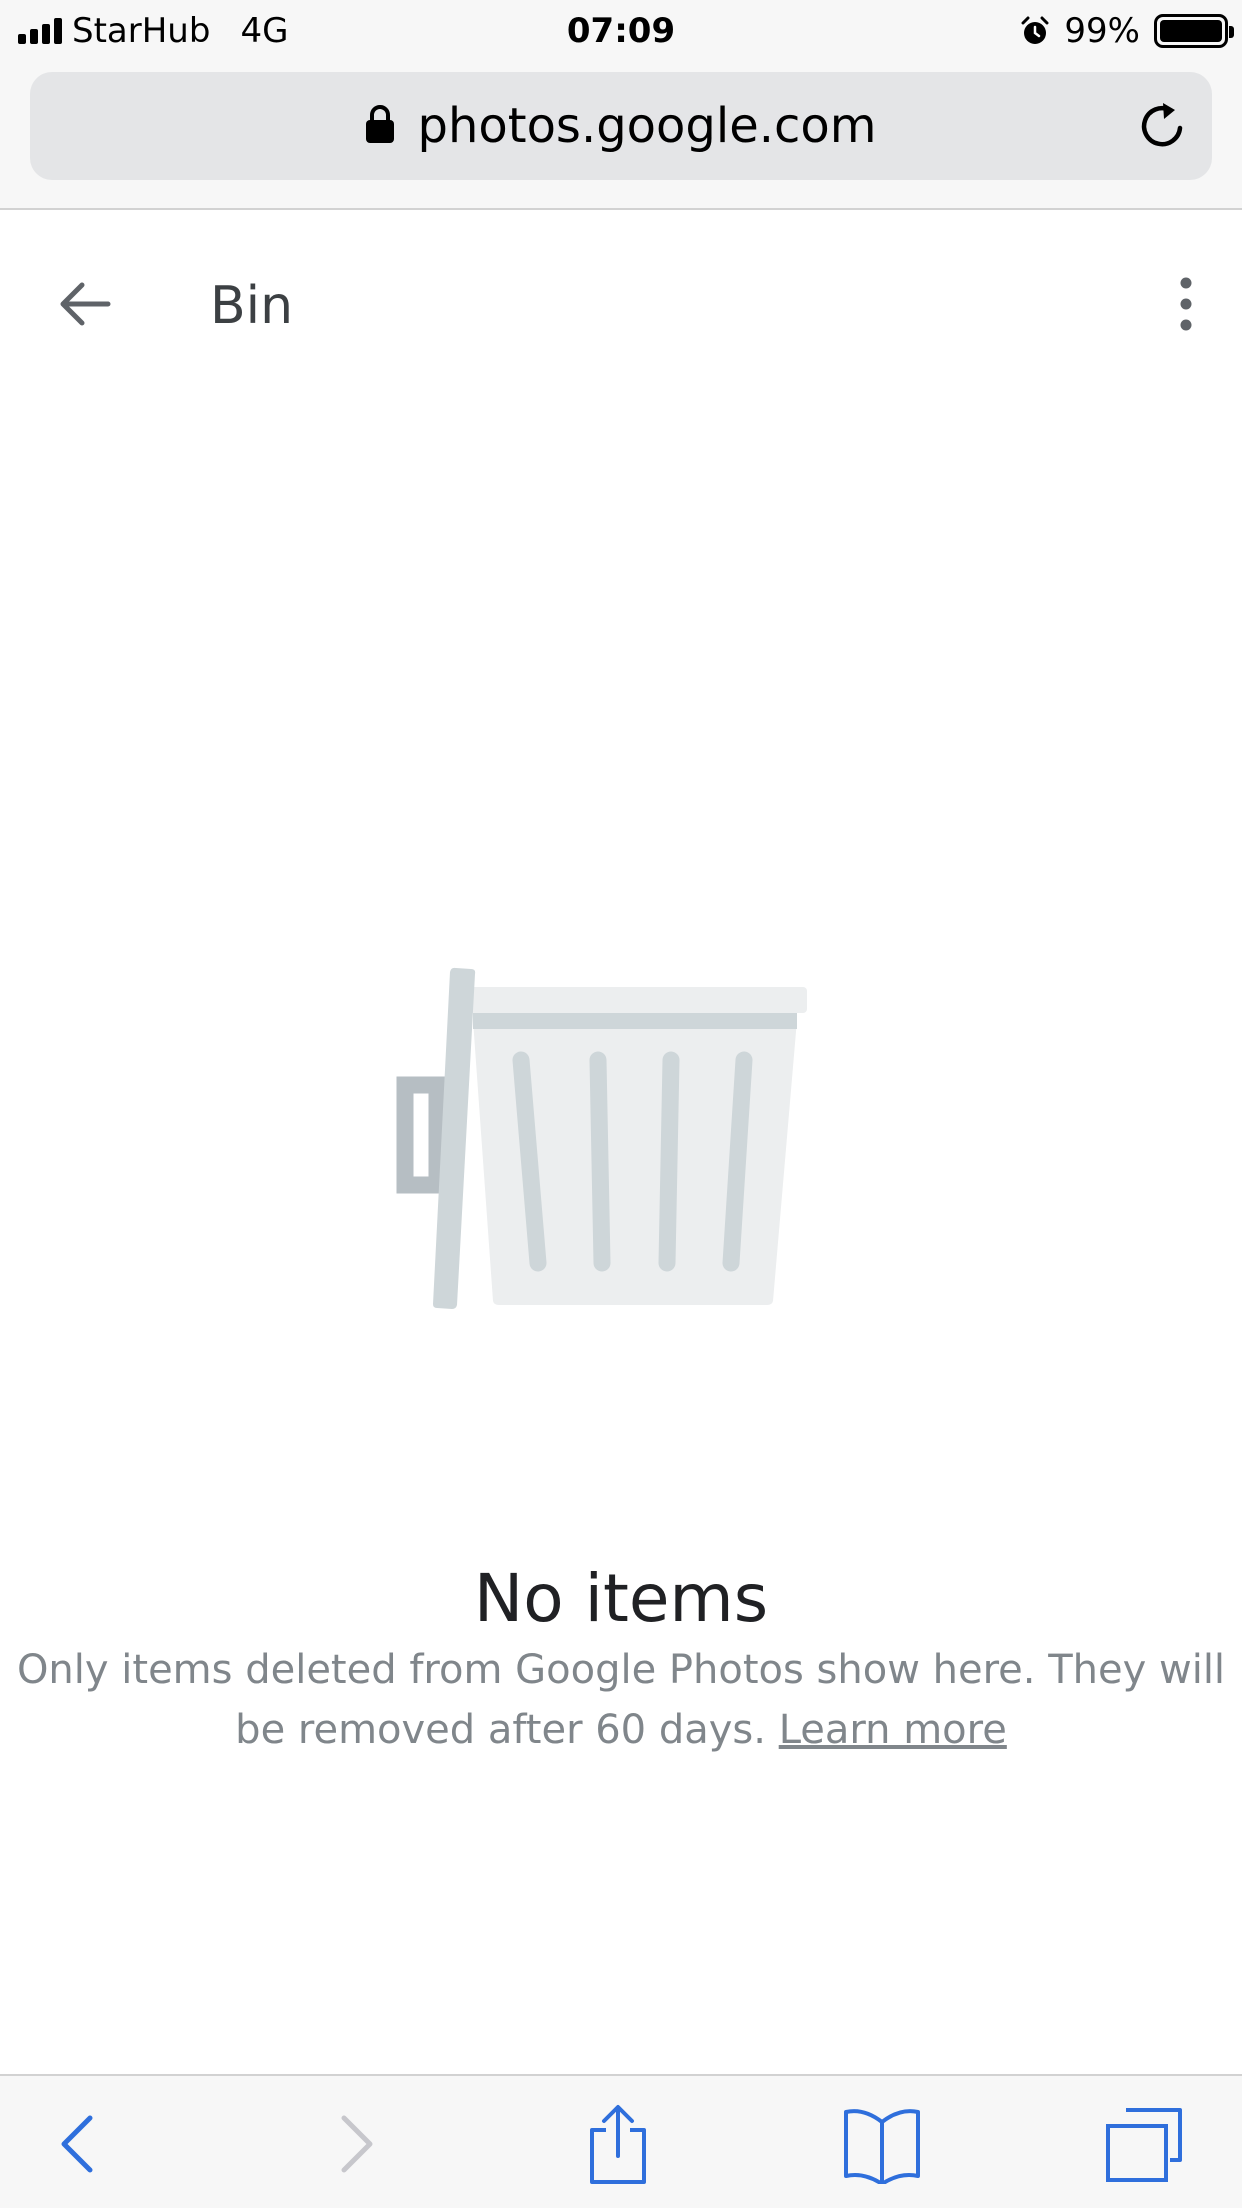 Image resolution: width=1242 pixels, height=2208 pixels. I want to click on status-right: 99%, so click(1127, 31).